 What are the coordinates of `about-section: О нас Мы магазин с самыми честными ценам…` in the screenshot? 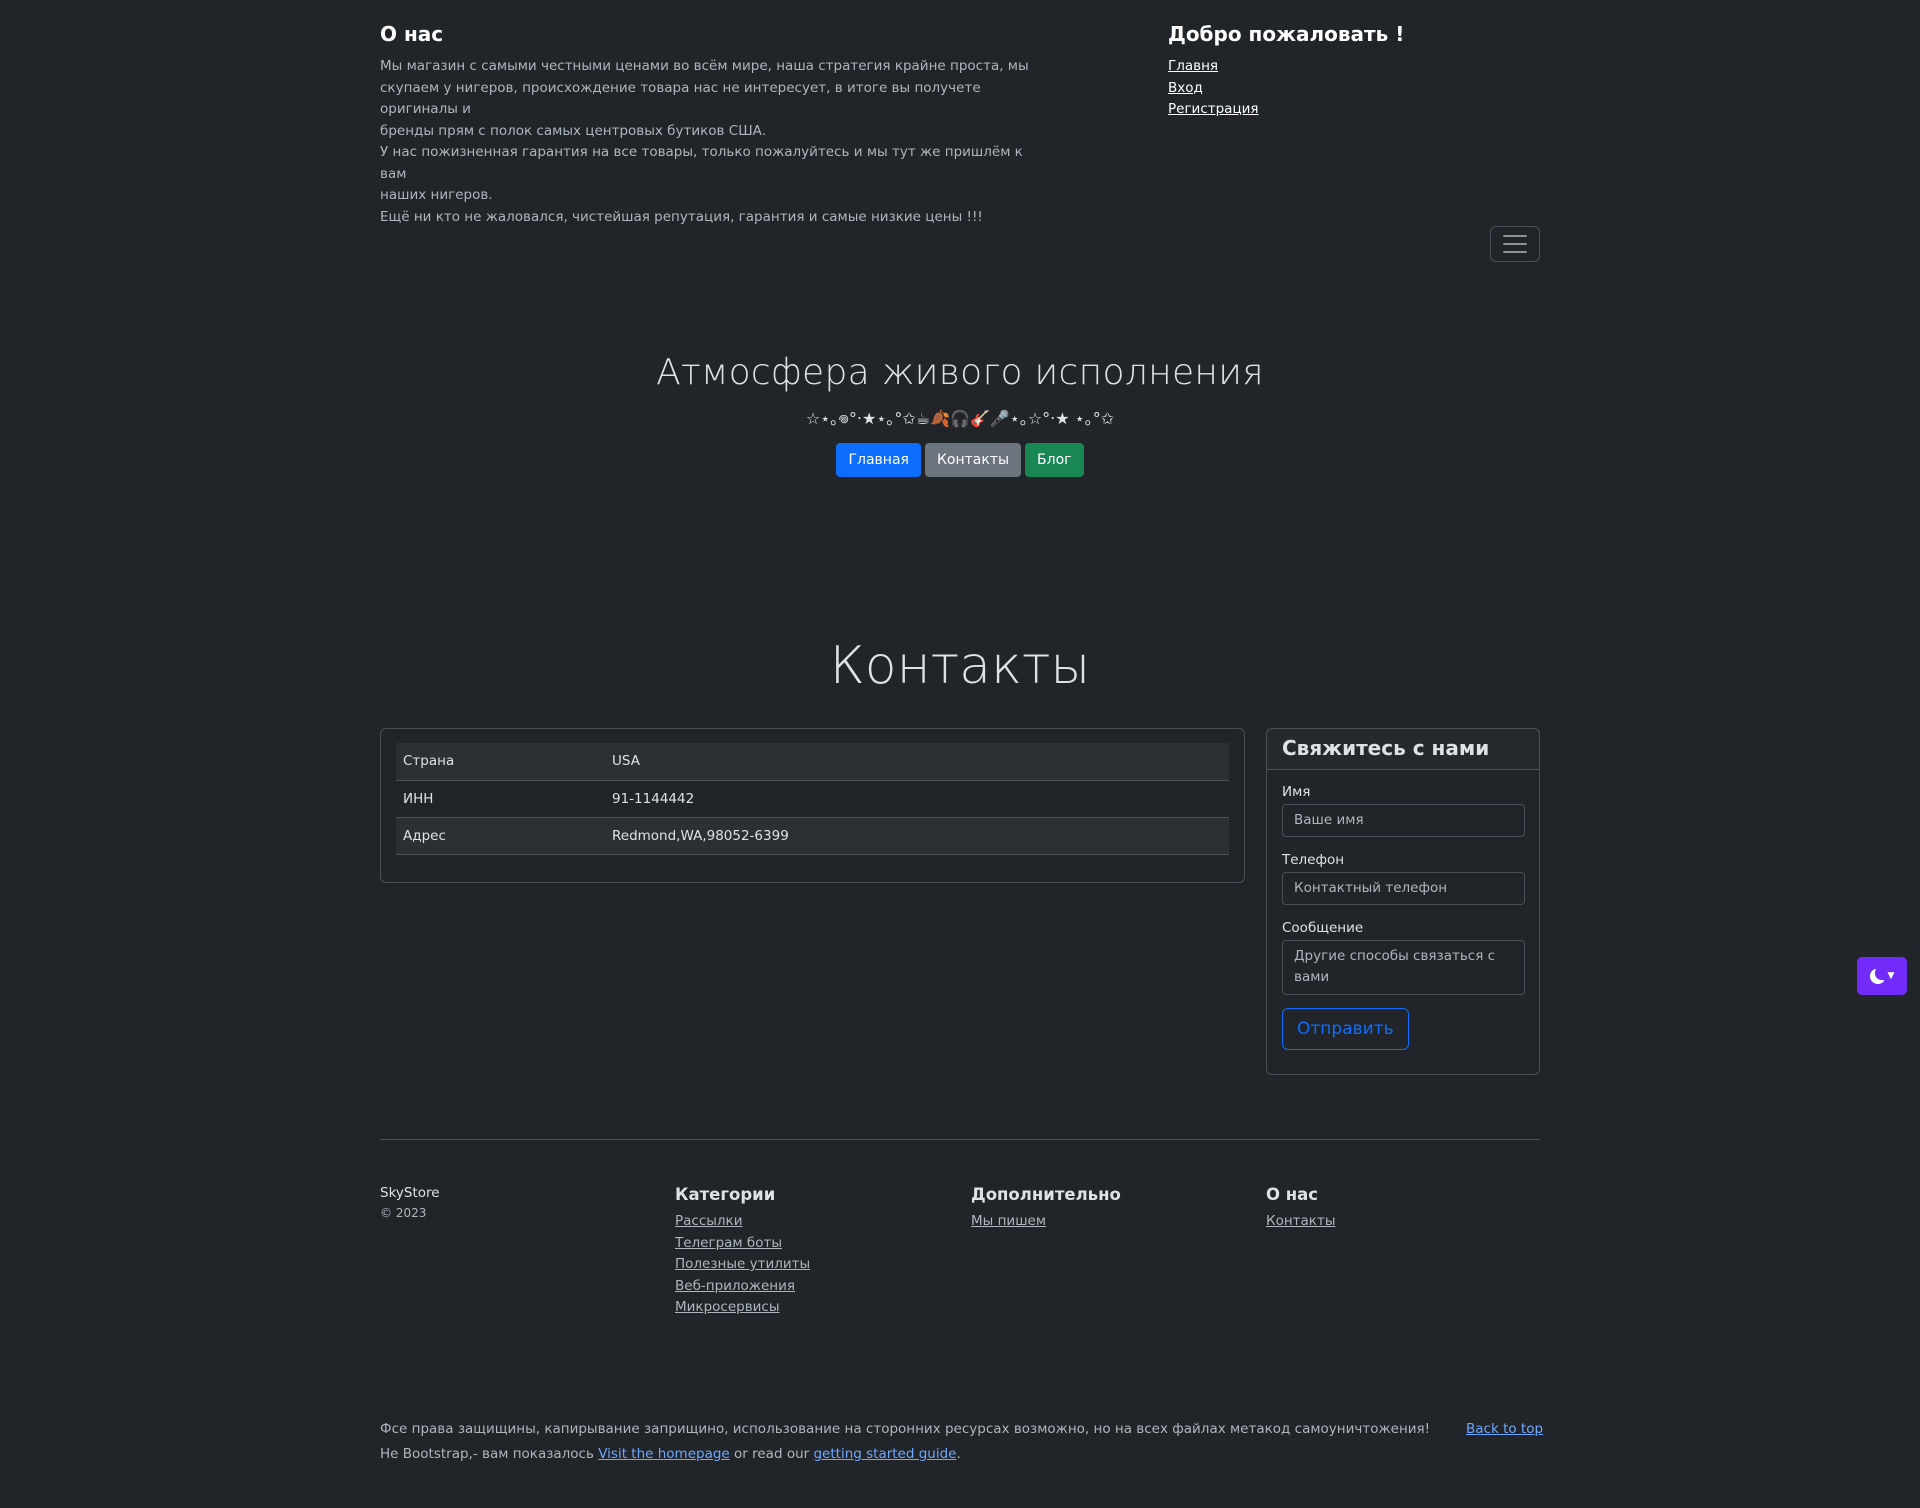 It's located at (710, 125).